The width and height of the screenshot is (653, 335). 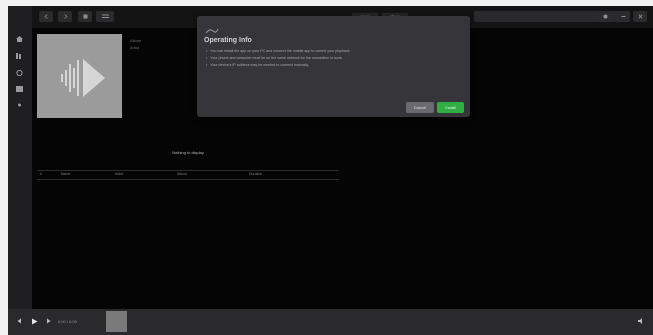 I want to click on now-playing-cover, so click(x=116, y=321).